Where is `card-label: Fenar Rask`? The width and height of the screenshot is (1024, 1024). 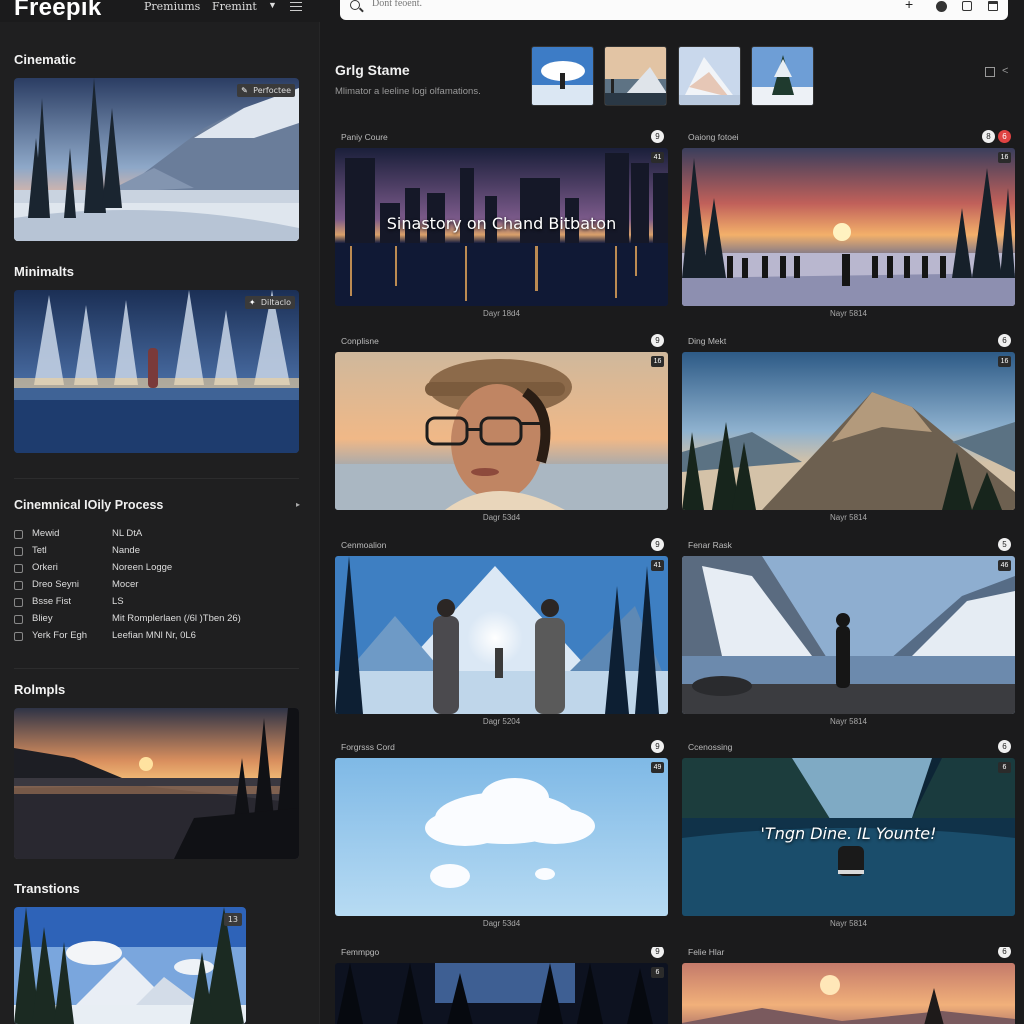
card-label: Fenar Rask is located at coordinates (710, 545).